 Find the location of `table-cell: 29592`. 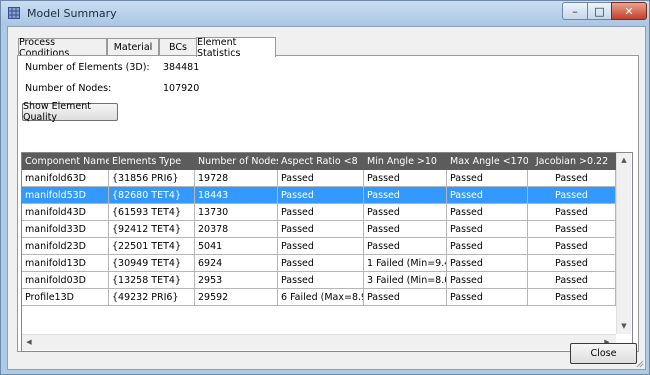

table-cell: 29592 is located at coordinates (236, 297).